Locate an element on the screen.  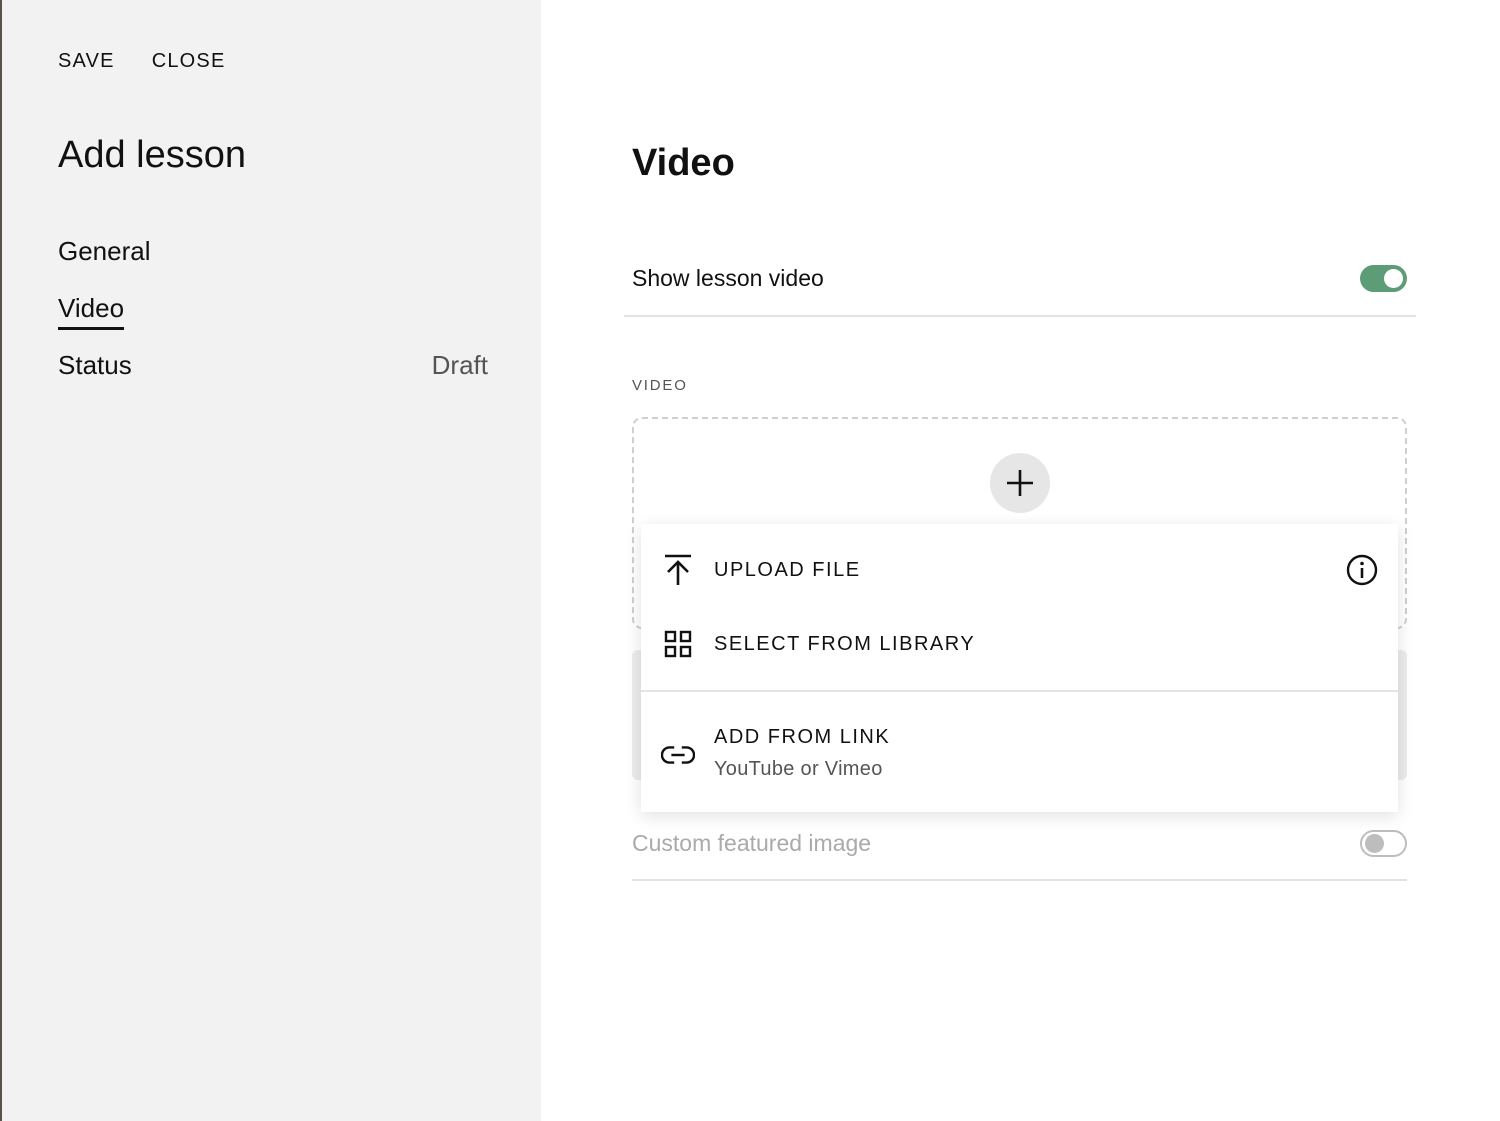
status-value: Draft is located at coordinates (459, 365).